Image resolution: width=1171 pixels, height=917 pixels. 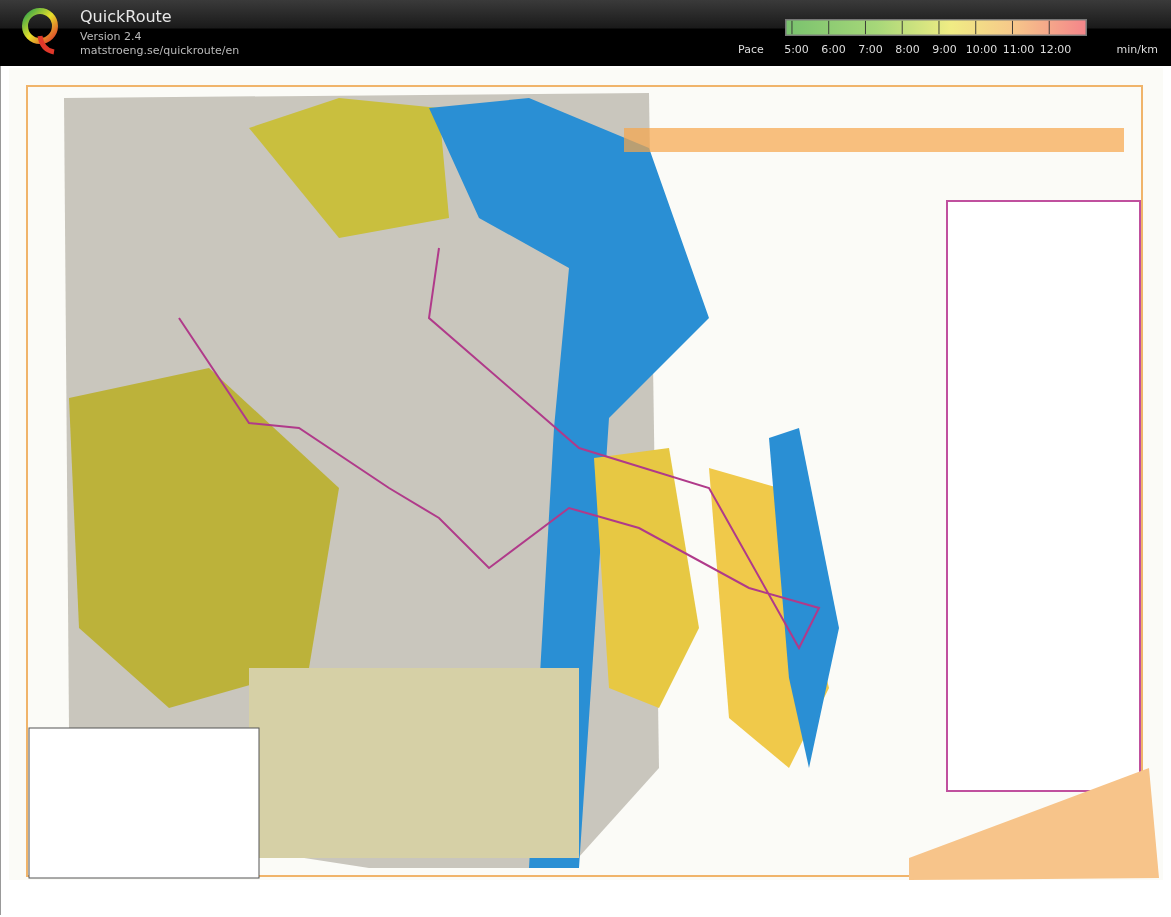 I want to click on app-logo, so click(x=40, y=31).